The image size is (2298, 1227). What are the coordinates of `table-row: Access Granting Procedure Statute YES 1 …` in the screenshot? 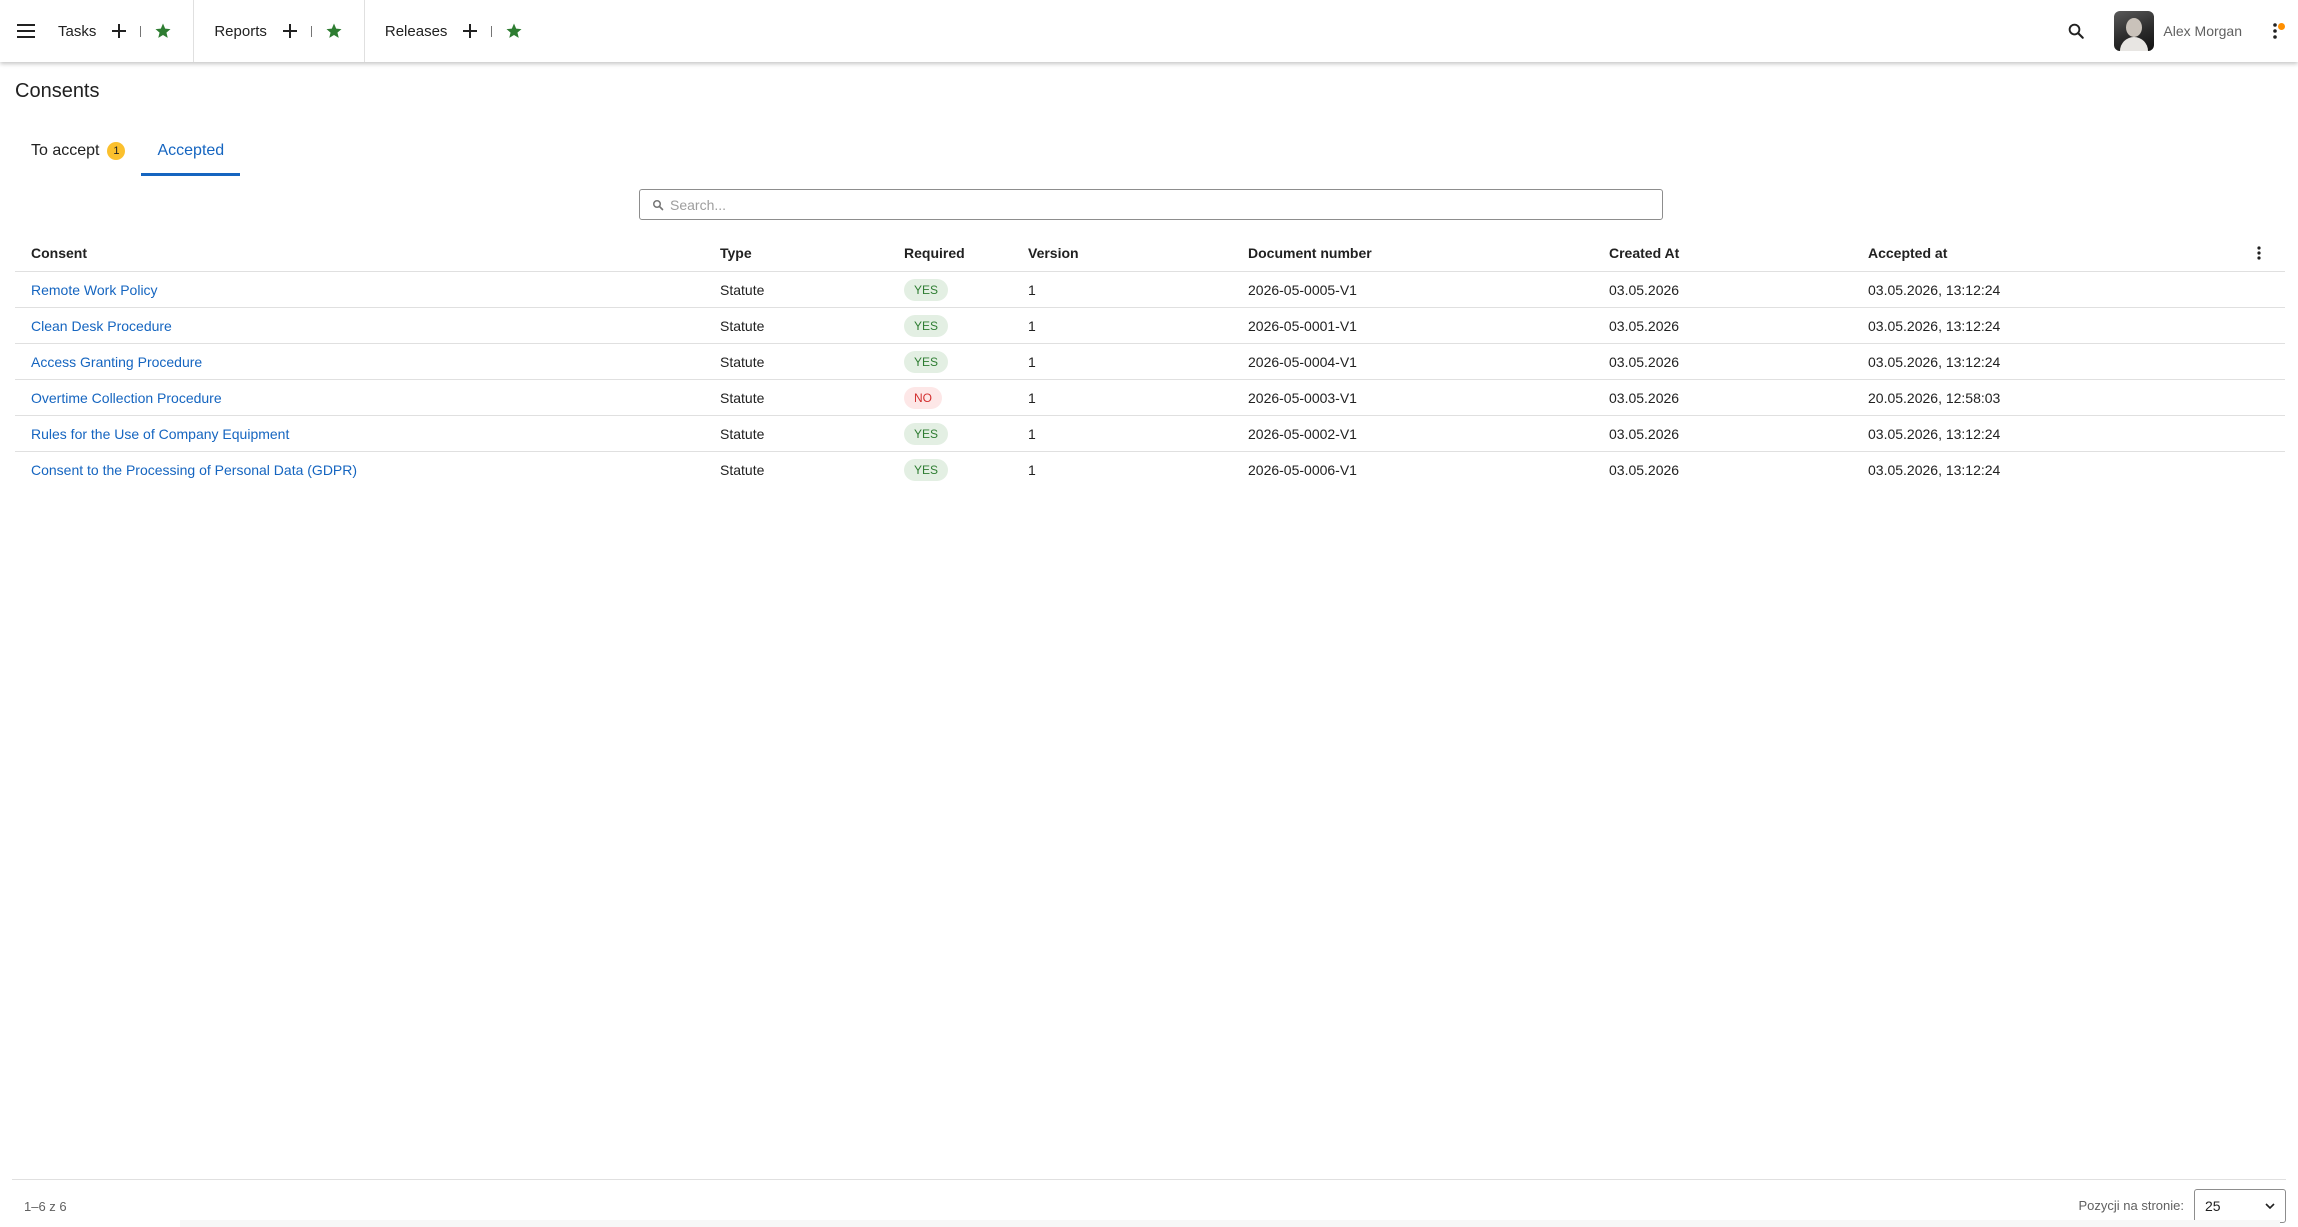 It's located at (1150, 362).